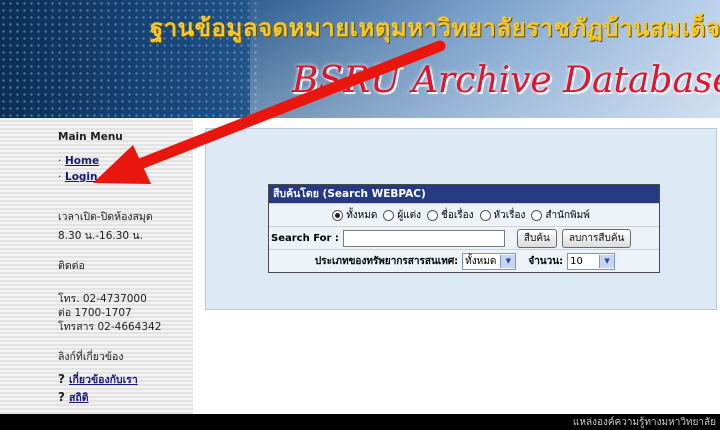  I want to click on search-input, so click(423, 238).